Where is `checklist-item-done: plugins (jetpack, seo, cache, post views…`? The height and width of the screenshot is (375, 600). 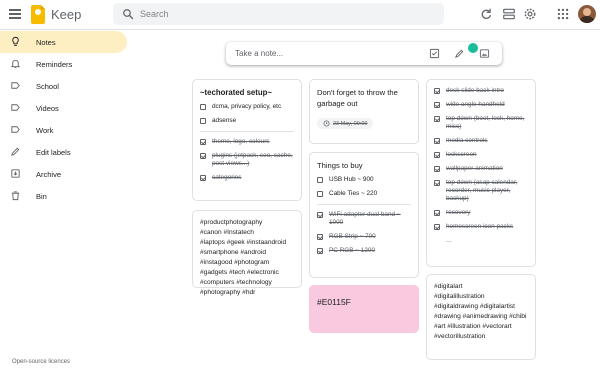
checklist-item-done: plugins (jetpack, seo, cache, post views… is located at coordinates (247, 160).